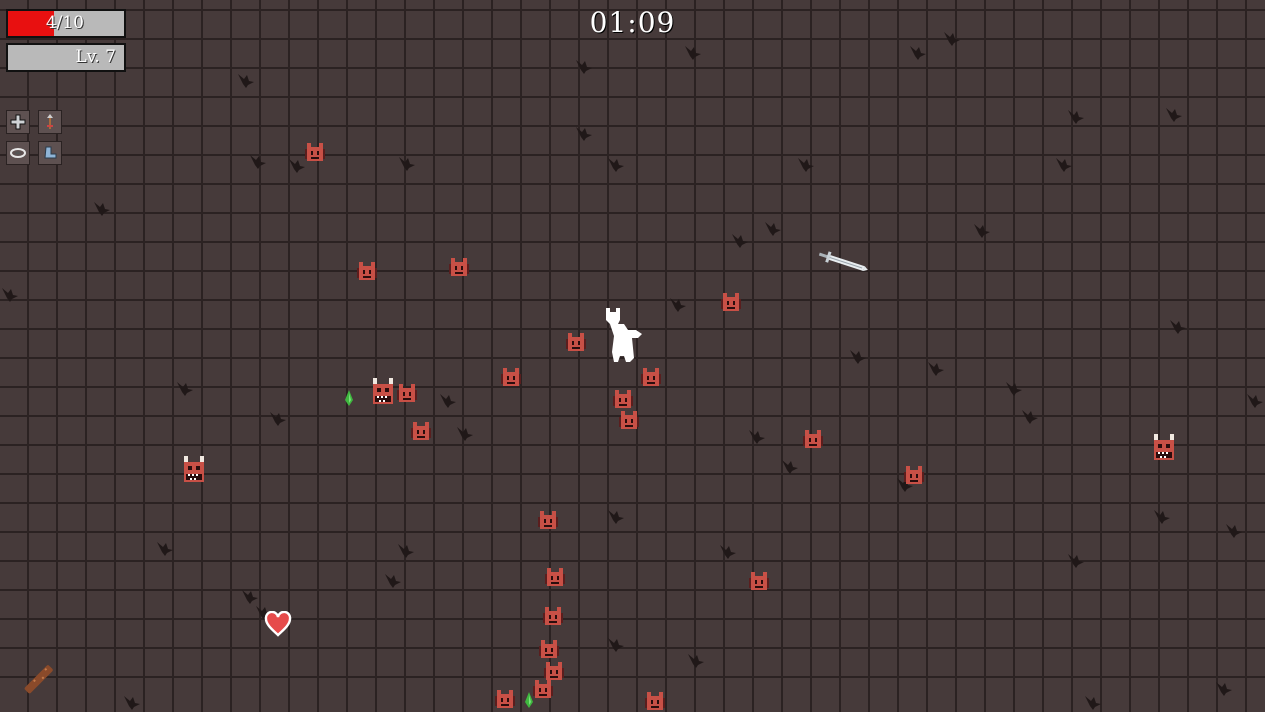 This screenshot has height=712, width=1265. I want to click on player-white-cat, so click(624, 335).